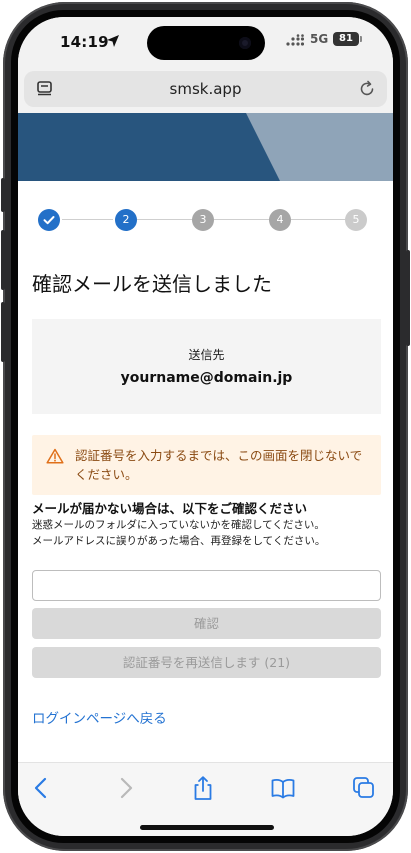 The width and height of the screenshot is (411, 853). I want to click on banner-decoration, so click(319, 147).